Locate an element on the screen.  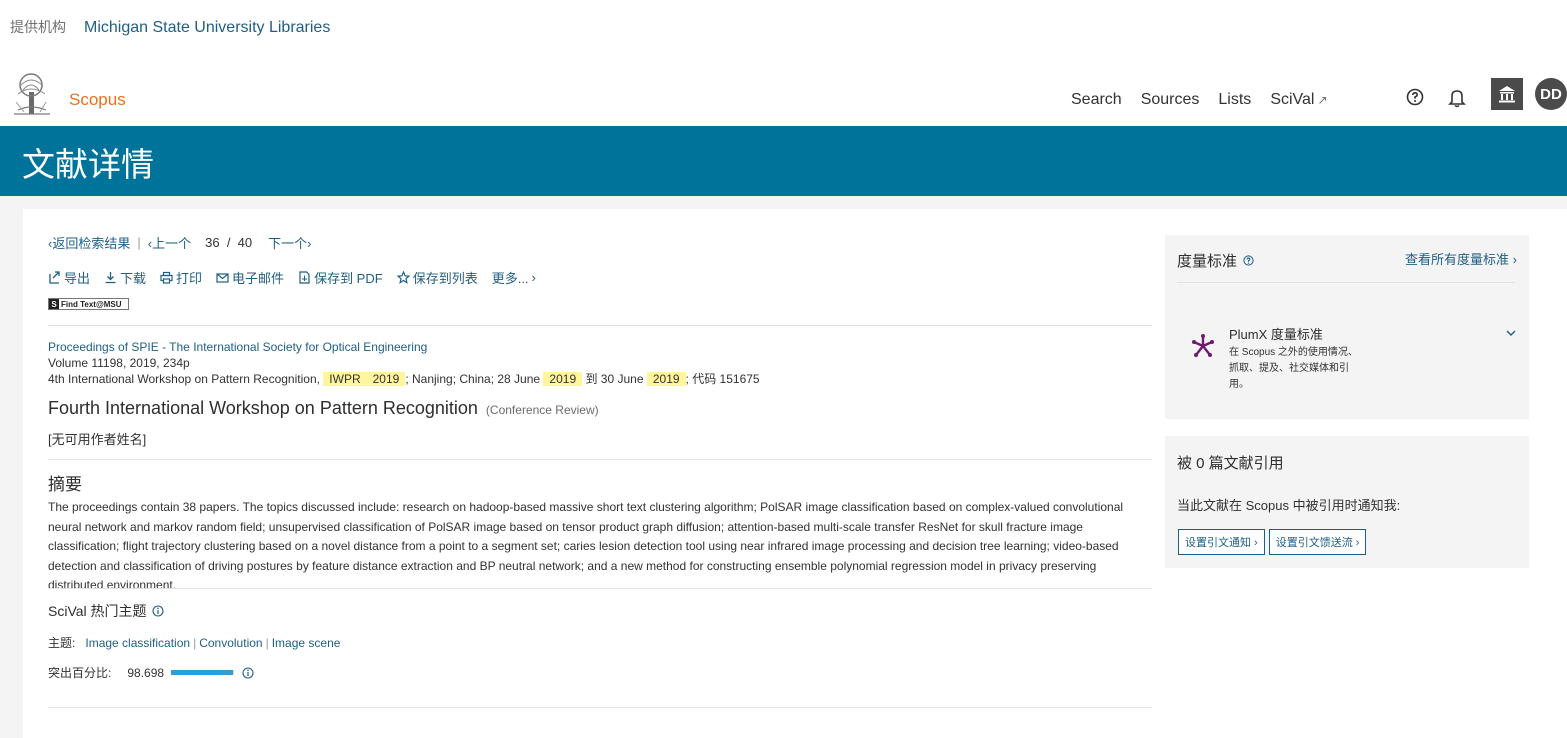
back-to-results-link: ‹返回检索结果 is located at coordinates (89, 242).